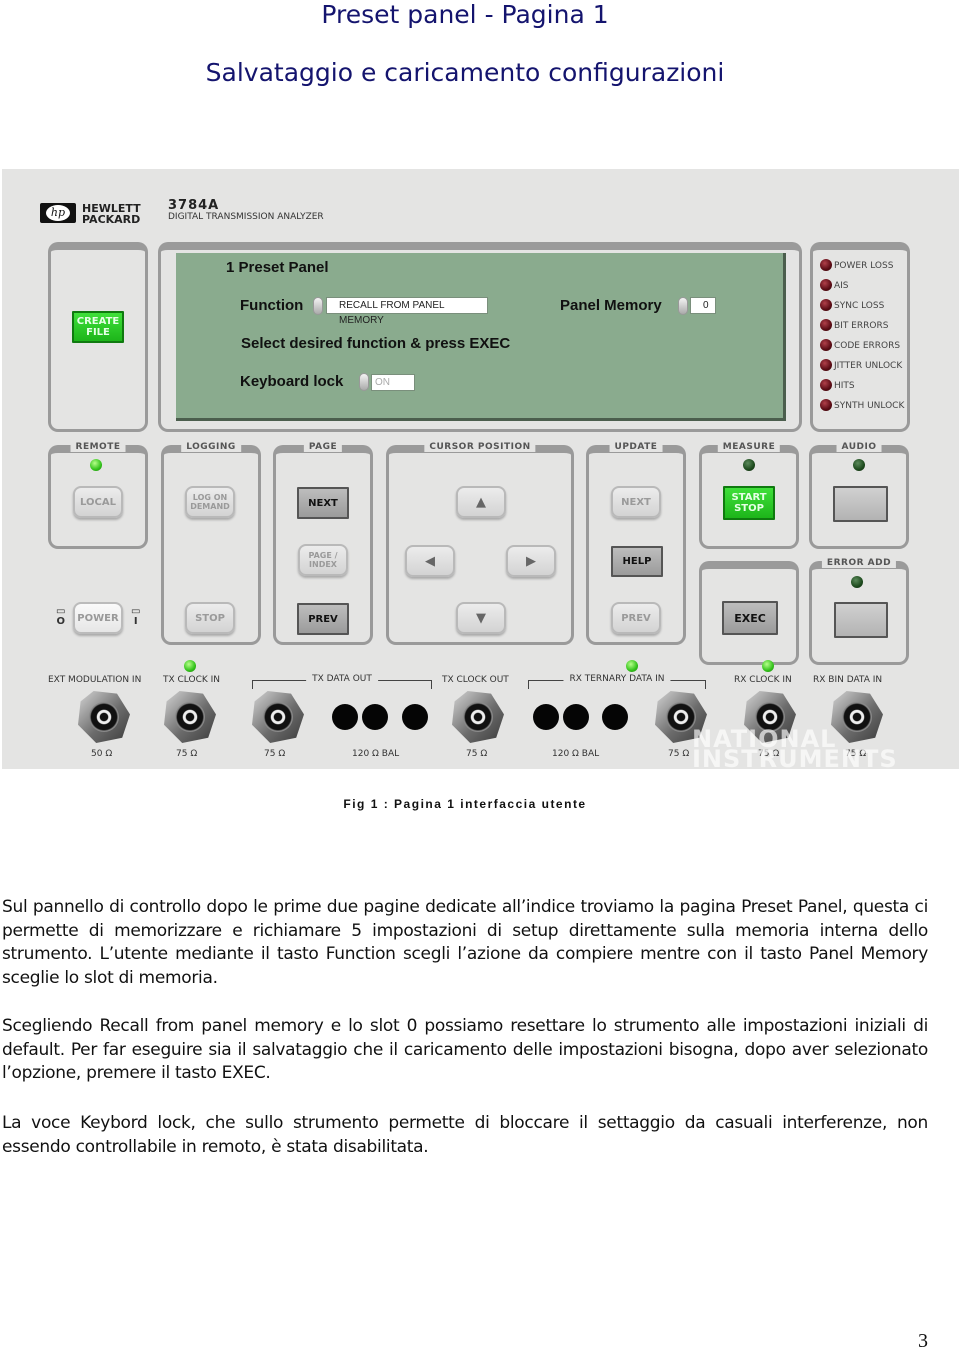 The height and width of the screenshot is (1356, 960). Describe the element at coordinates (210, 618) in the screenshot. I see `logging-stop-button: STOP` at that location.